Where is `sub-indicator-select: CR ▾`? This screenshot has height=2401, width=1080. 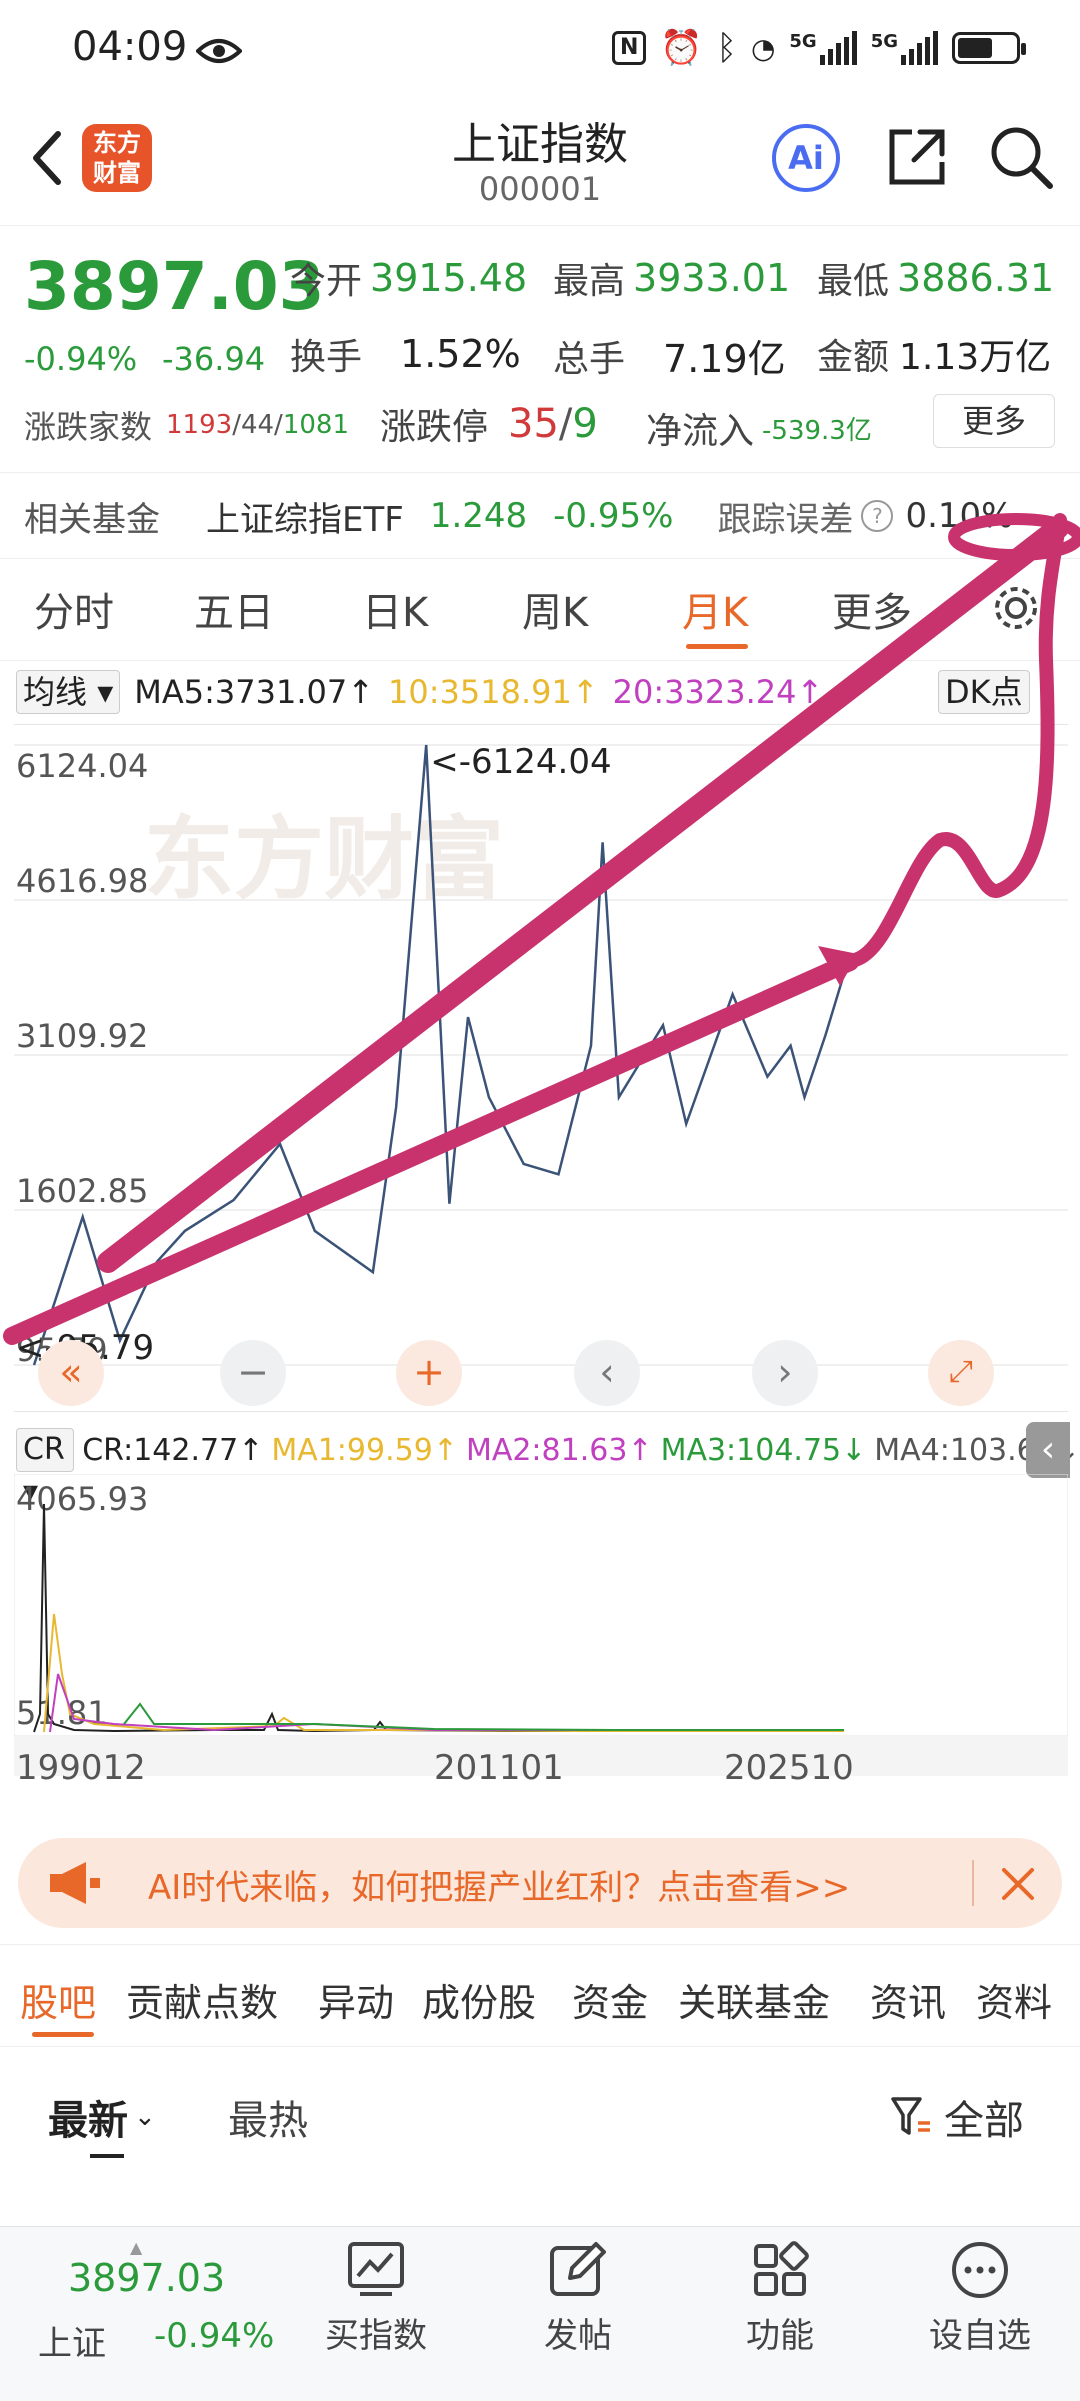
sub-indicator-select: CR ▾ is located at coordinates (45, 1450).